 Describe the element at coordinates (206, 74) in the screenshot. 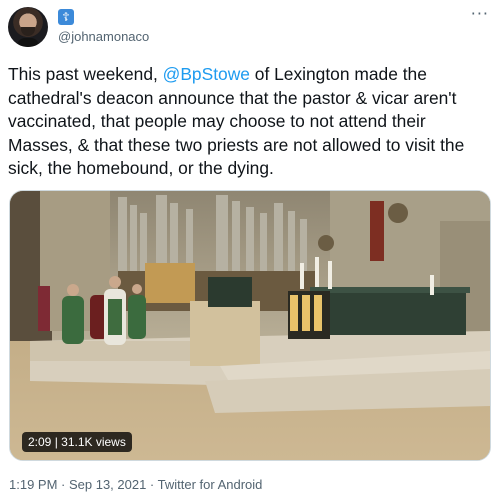

I see `mention-link: @BpStowe` at that location.